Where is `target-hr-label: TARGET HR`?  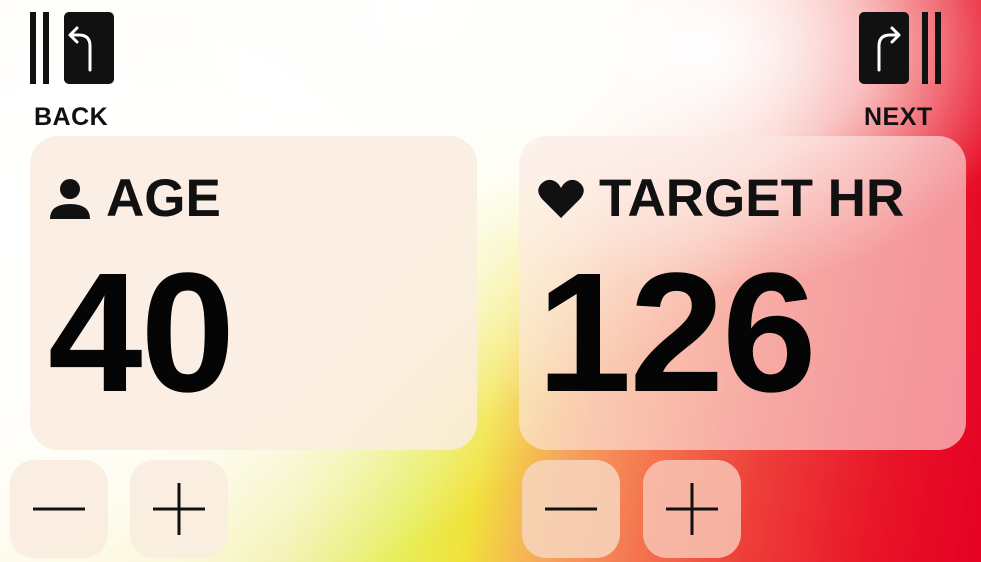
target-hr-label: TARGET HR is located at coordinates (752, 198).